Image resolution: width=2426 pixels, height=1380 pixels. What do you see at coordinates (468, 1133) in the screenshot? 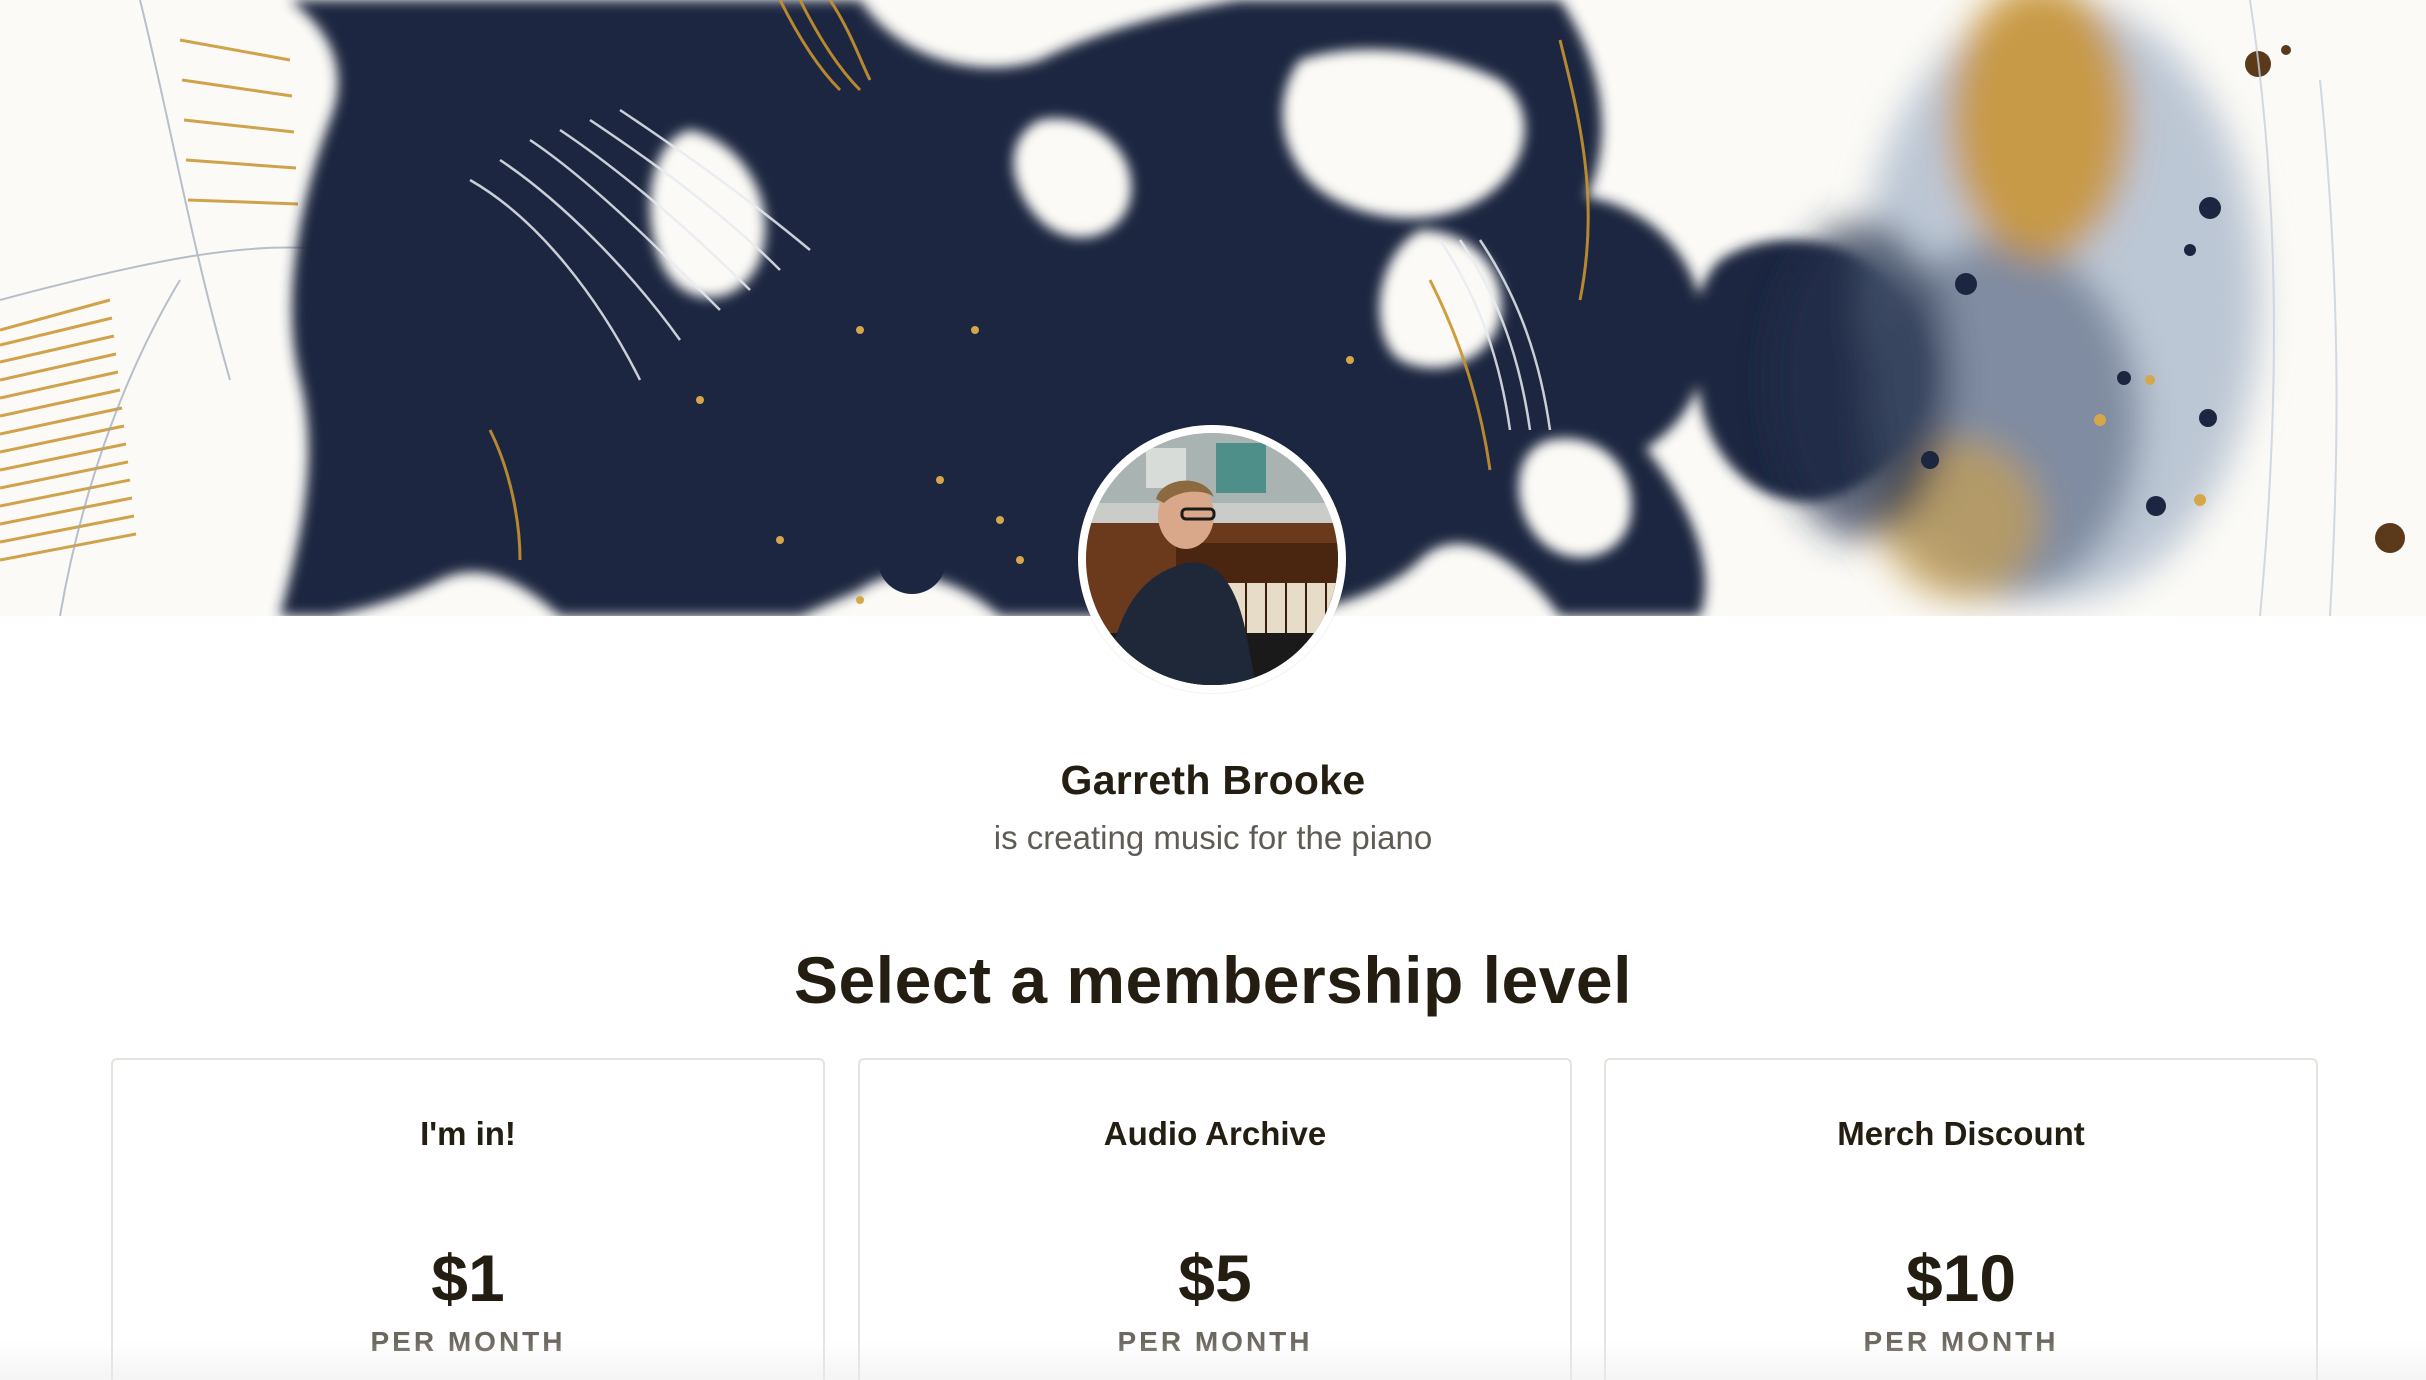
I see `tier-name: I'm in!` at bounding box center [468, 1133].